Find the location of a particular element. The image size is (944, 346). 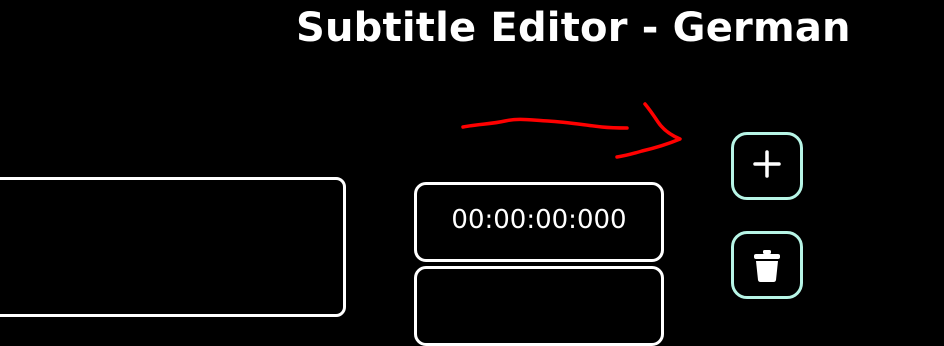

trash-icon is located at coordinates (767, 266).